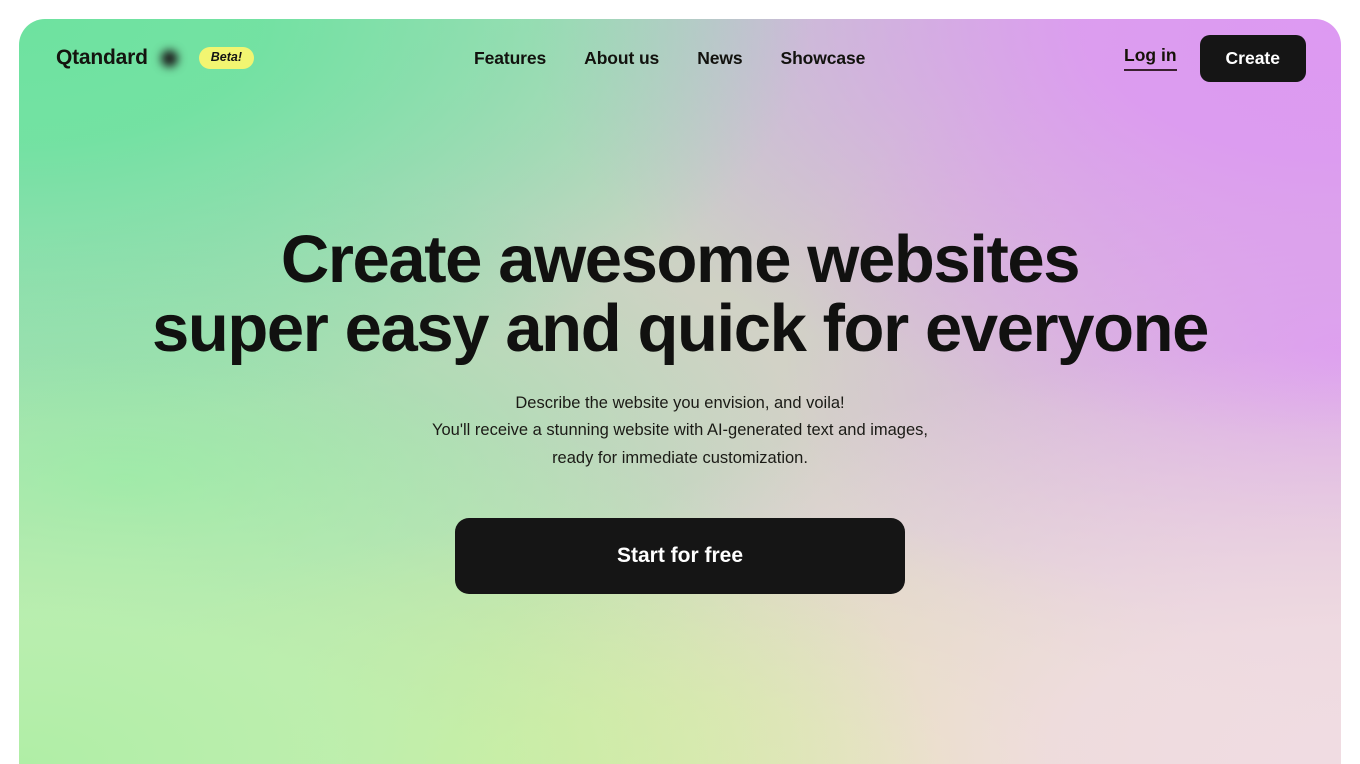 The height and width of the screenshot is (764, 1360). What do you see at coordinates (155, 58) in the screenshot?
I see `brand-logo: Qtandard Beta!` at bounding box center [155, 58].